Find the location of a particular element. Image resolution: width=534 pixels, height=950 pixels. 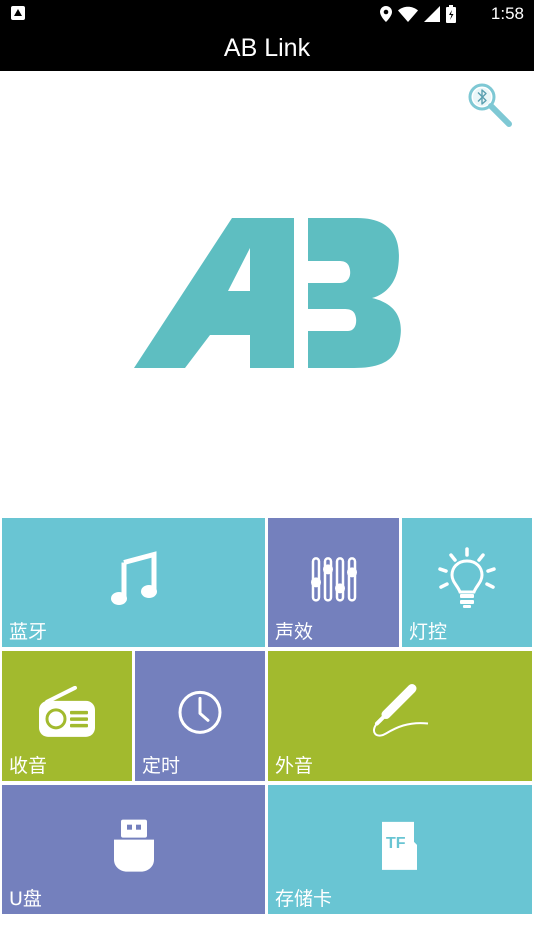

location-icon is located at coordinates (386, 14).